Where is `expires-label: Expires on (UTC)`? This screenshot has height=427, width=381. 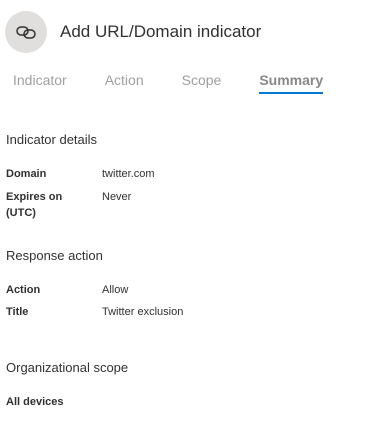 expires-label: Expires on (UTC) is located at coordinates (34, 205).